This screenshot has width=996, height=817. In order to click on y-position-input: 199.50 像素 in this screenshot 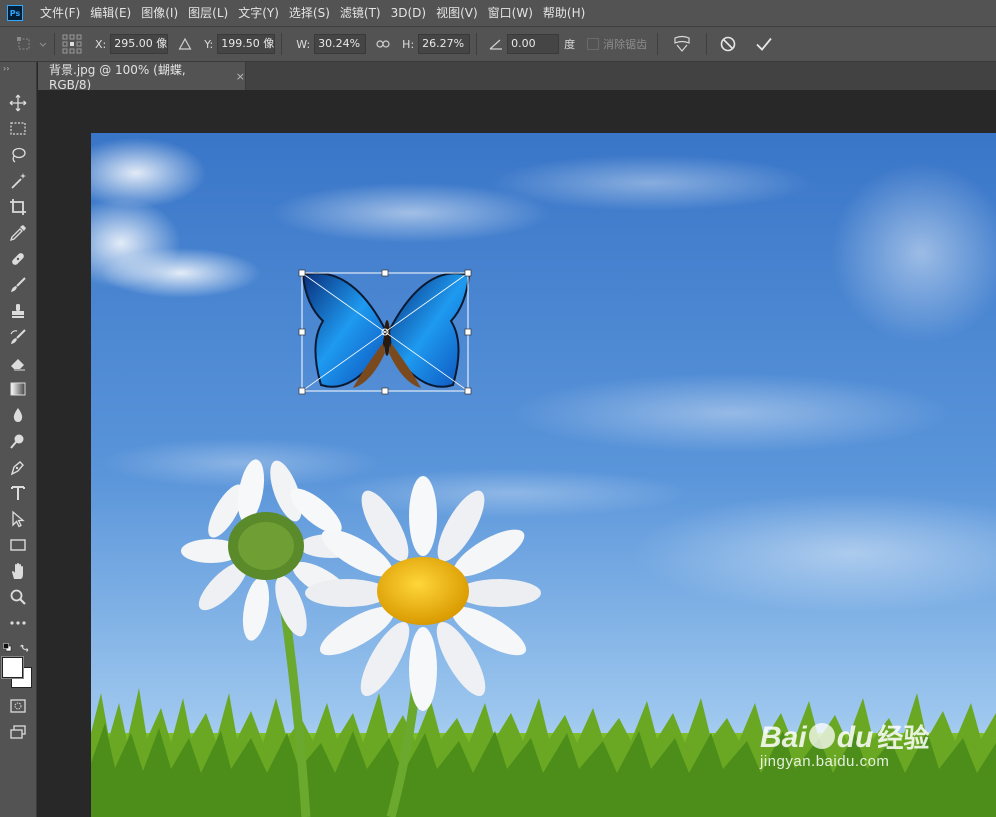, I will do `click(246, 44)`.